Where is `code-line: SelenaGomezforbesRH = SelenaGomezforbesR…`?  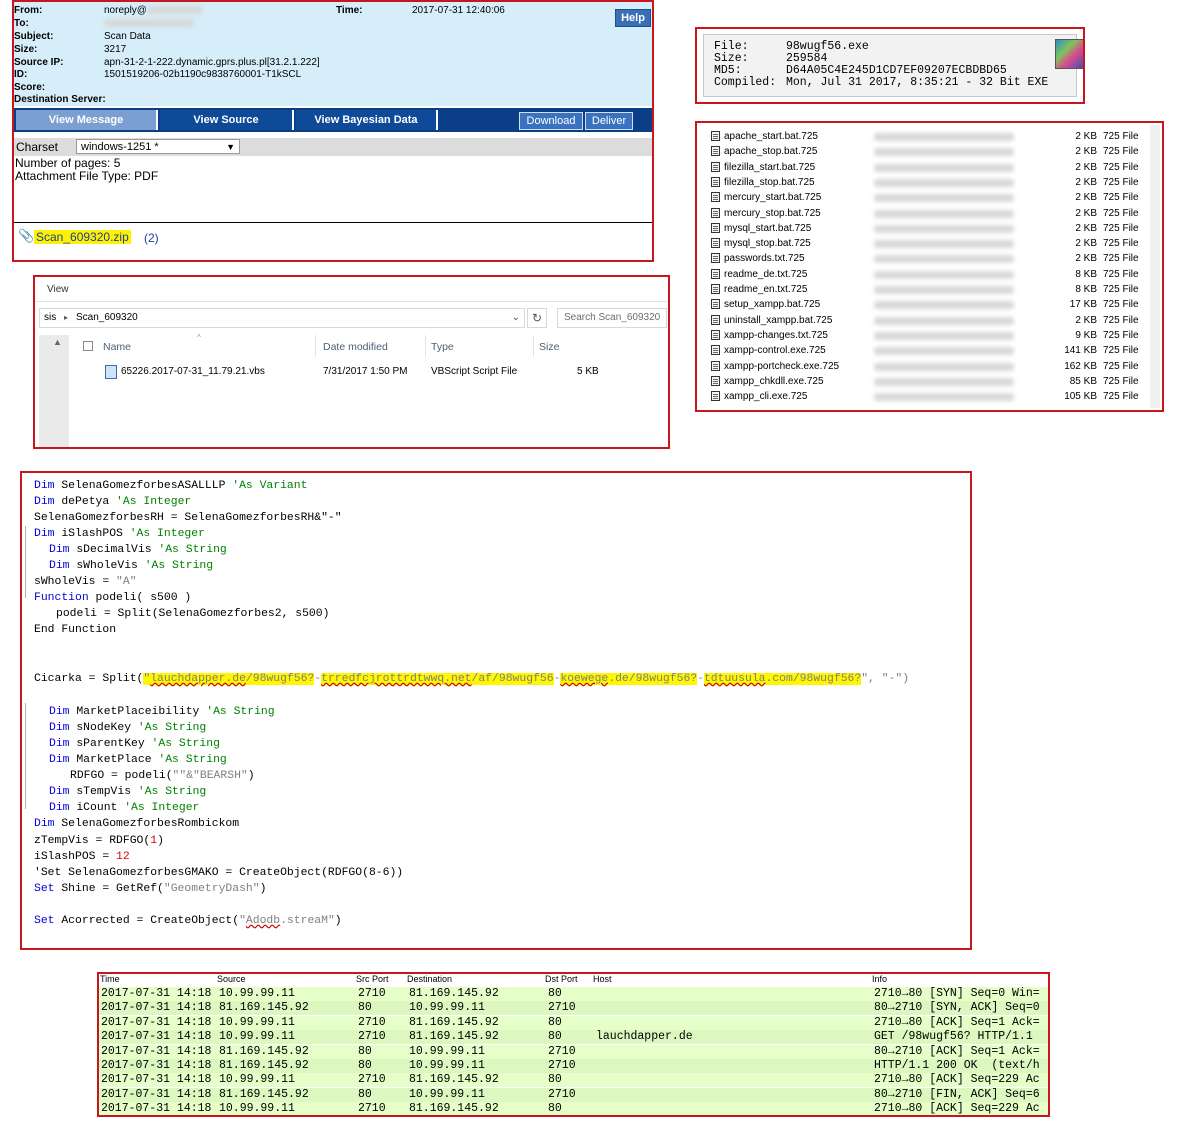 code-line: SelenaGomezforbesRH = SelenaGomezforbesR… is located at coordinates (188, 518).